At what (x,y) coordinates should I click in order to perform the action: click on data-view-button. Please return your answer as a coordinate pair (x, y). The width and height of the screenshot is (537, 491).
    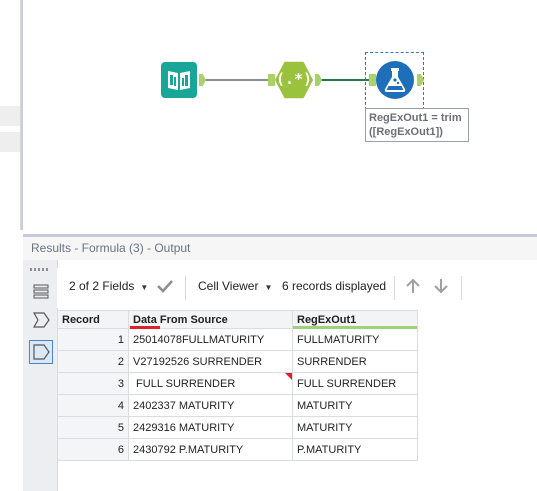
    Looking at the image, I should click on (41, 352).